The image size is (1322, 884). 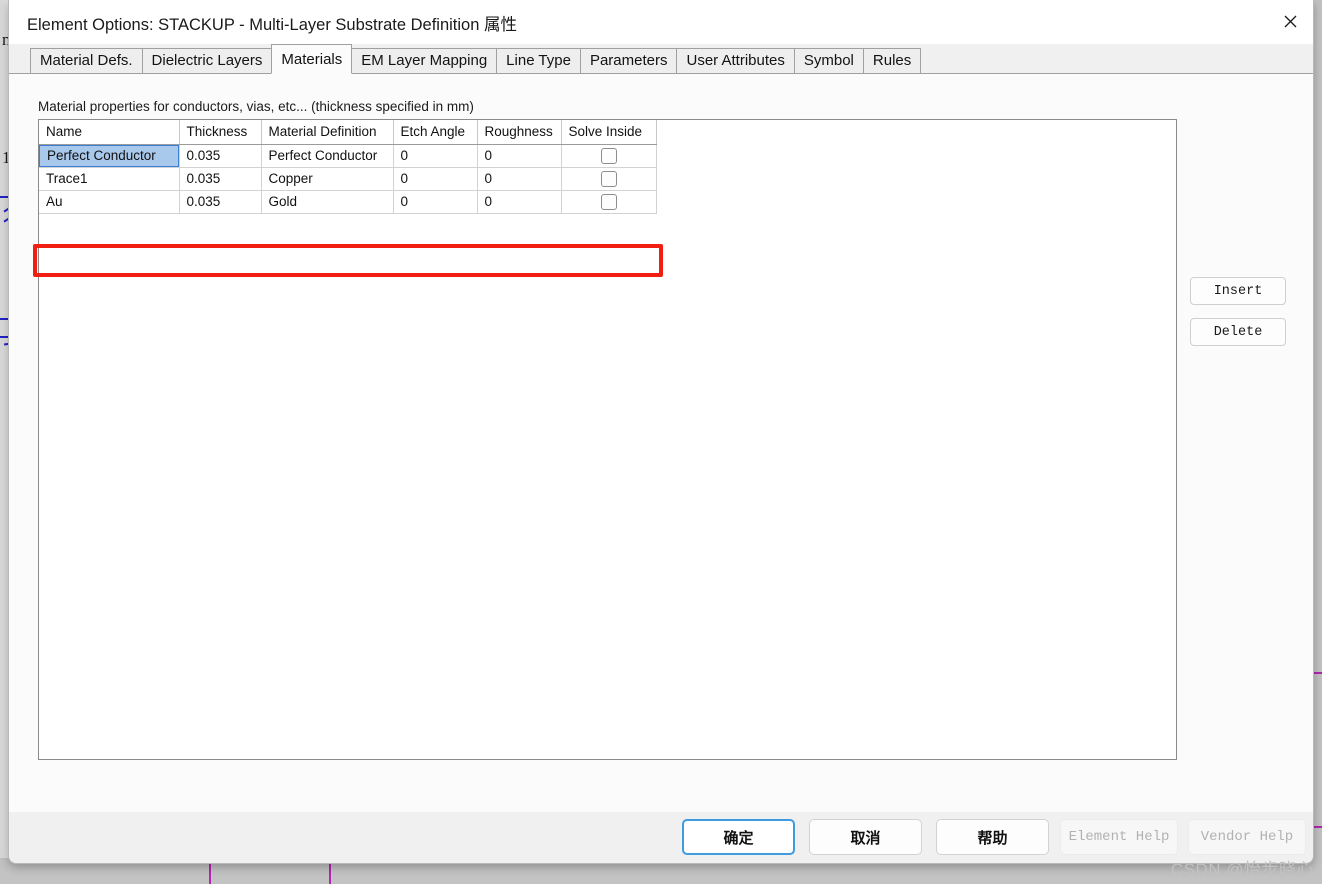 What do you see at coordinates (892, 61) in the screenshot?
I see `tab-rules: Rules` at bounding box center [892, 61].